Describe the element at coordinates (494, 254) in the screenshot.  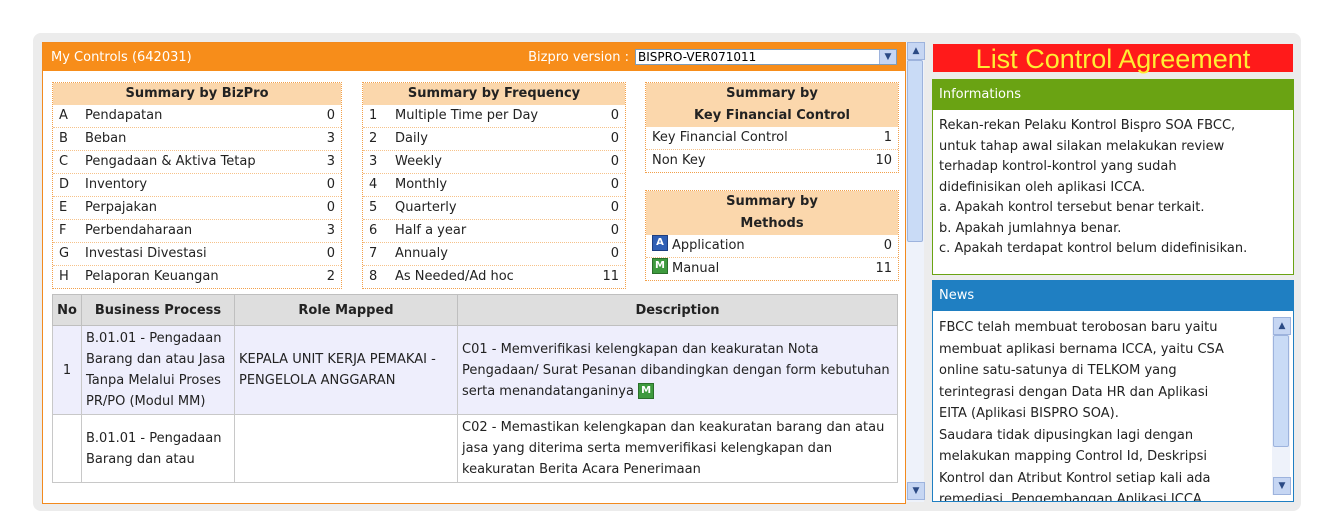
I see `summary-row: 7 Annualy 0` at that location.